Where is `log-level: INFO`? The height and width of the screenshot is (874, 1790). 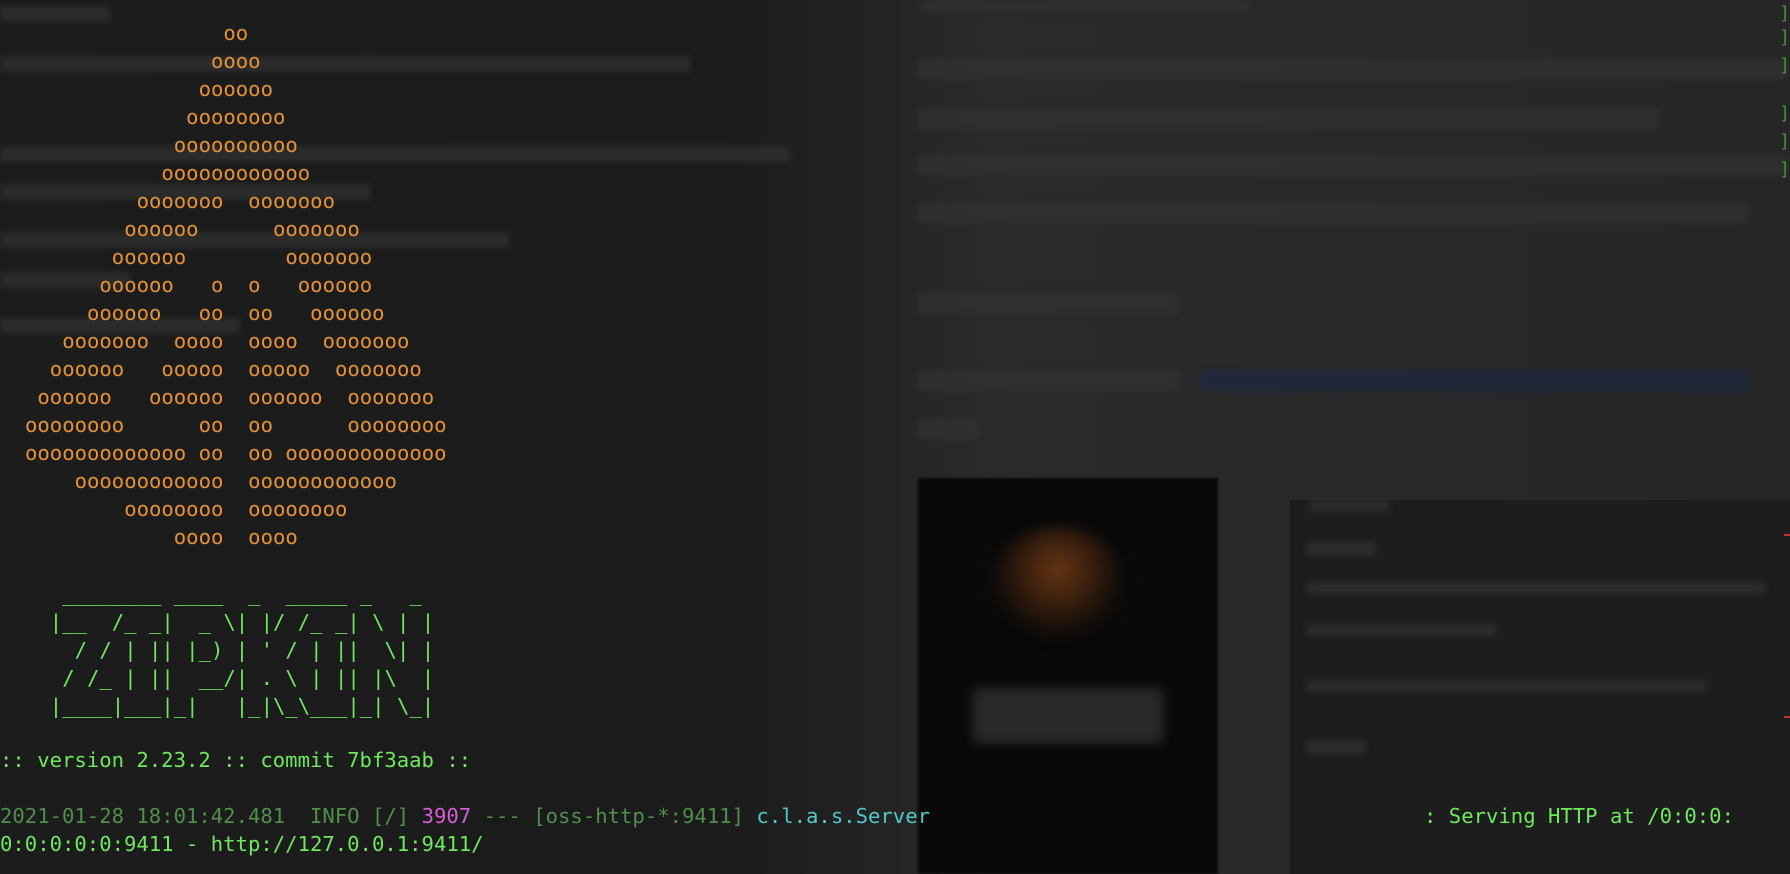 log-level: INFO is located at coordinates (334, 816).